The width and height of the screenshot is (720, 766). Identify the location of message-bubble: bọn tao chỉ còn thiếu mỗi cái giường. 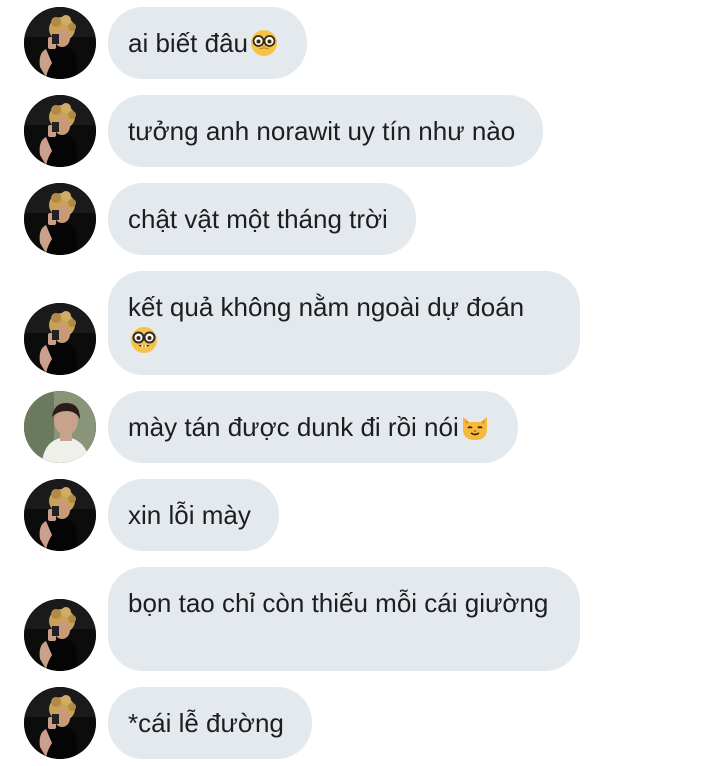
(344, 619).